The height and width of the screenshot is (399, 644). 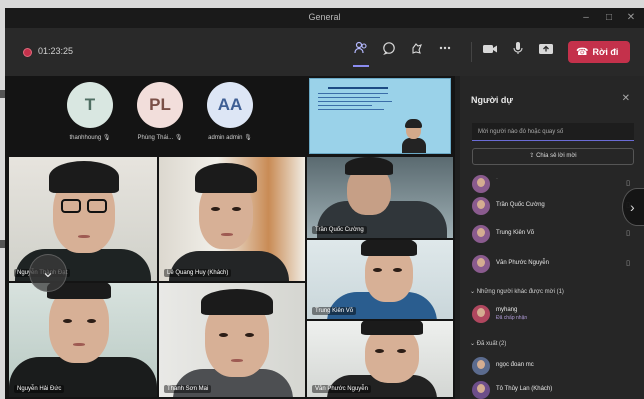 What do you see at coordinates (39, 389) in the screenshot?
I see `tile-name-label: Nguyễn Hải Đức` at bounding box center [39, 389].